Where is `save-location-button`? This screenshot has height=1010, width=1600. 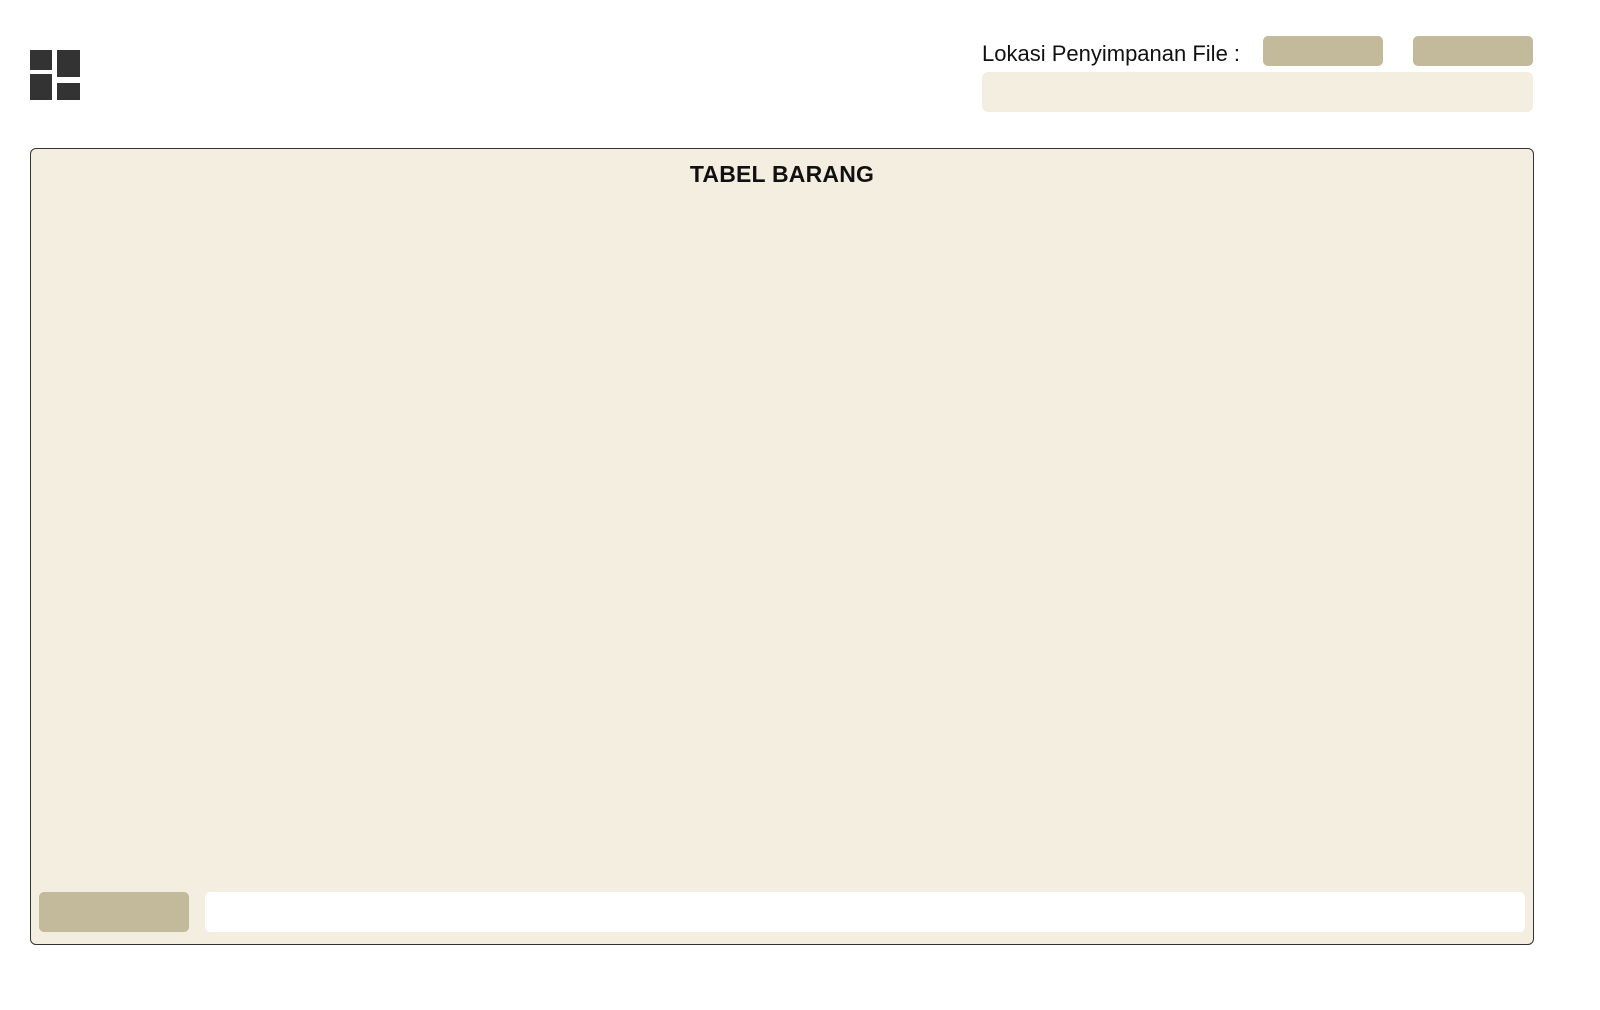
save-location-button is located at coordinates (1473, 51).